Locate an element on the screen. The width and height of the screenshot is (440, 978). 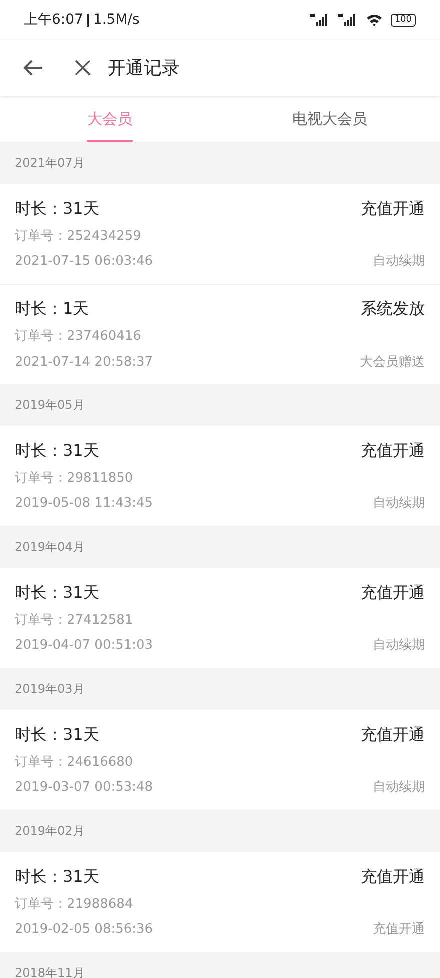
battery-icon: 100 is located at coordinates (403, 20).